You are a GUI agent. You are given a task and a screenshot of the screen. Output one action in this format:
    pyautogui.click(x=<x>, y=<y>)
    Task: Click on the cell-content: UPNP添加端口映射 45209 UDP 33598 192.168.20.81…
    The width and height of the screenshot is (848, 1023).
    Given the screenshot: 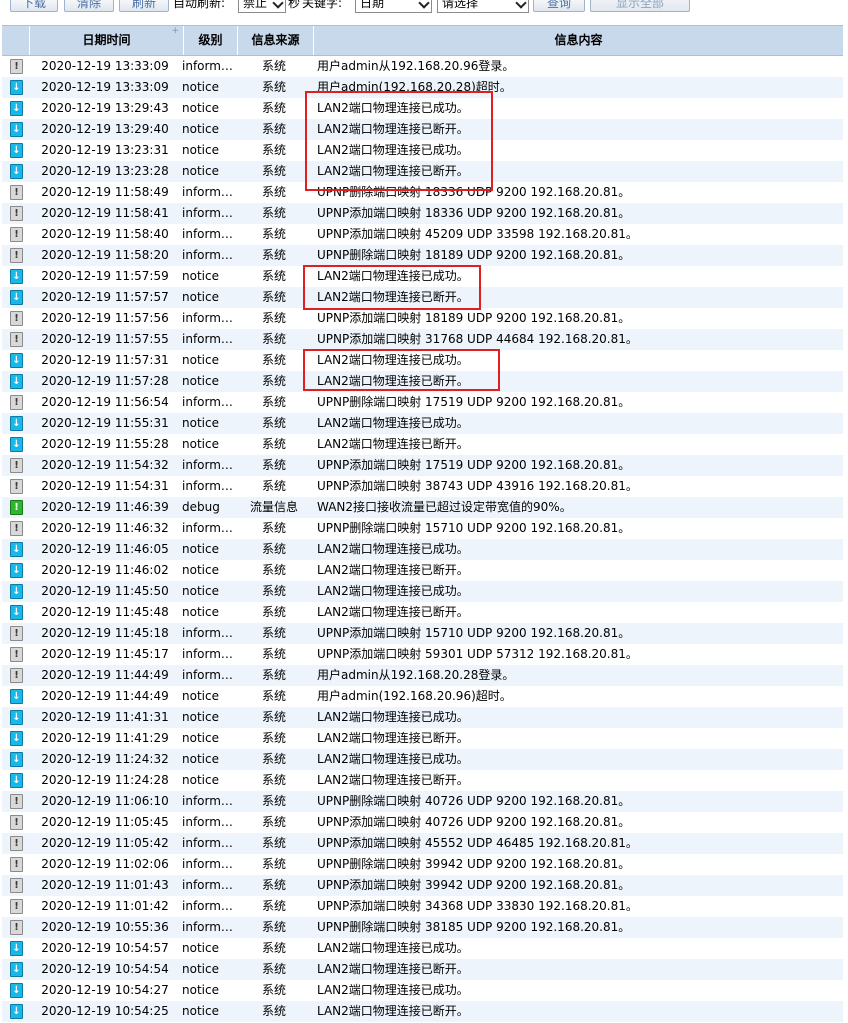 What is the action you would take?
    pyautogui.click(x=477, y=234)
    